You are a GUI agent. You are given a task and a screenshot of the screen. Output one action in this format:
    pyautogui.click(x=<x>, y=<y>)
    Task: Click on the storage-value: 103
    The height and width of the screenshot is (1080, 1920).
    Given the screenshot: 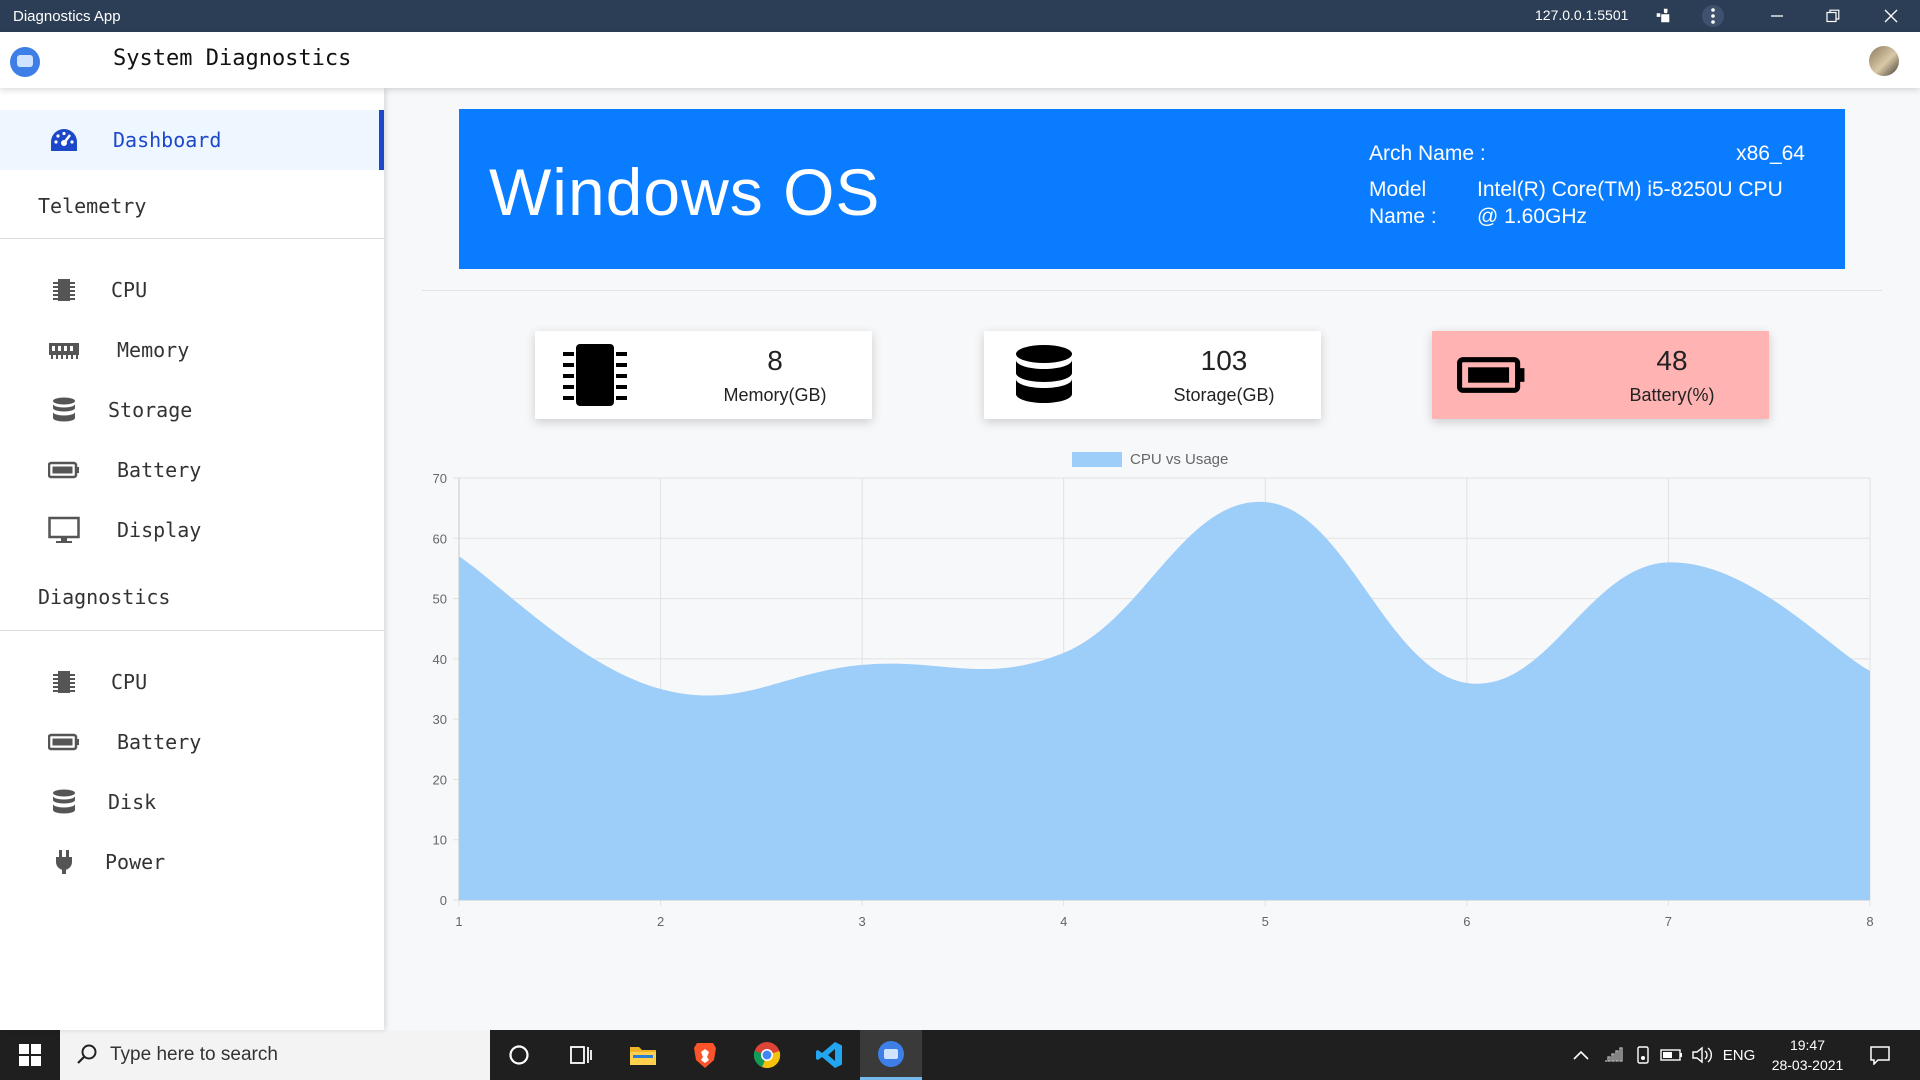 What is the action you would take?
    pyautogui.click(x=1224, y=360)
    